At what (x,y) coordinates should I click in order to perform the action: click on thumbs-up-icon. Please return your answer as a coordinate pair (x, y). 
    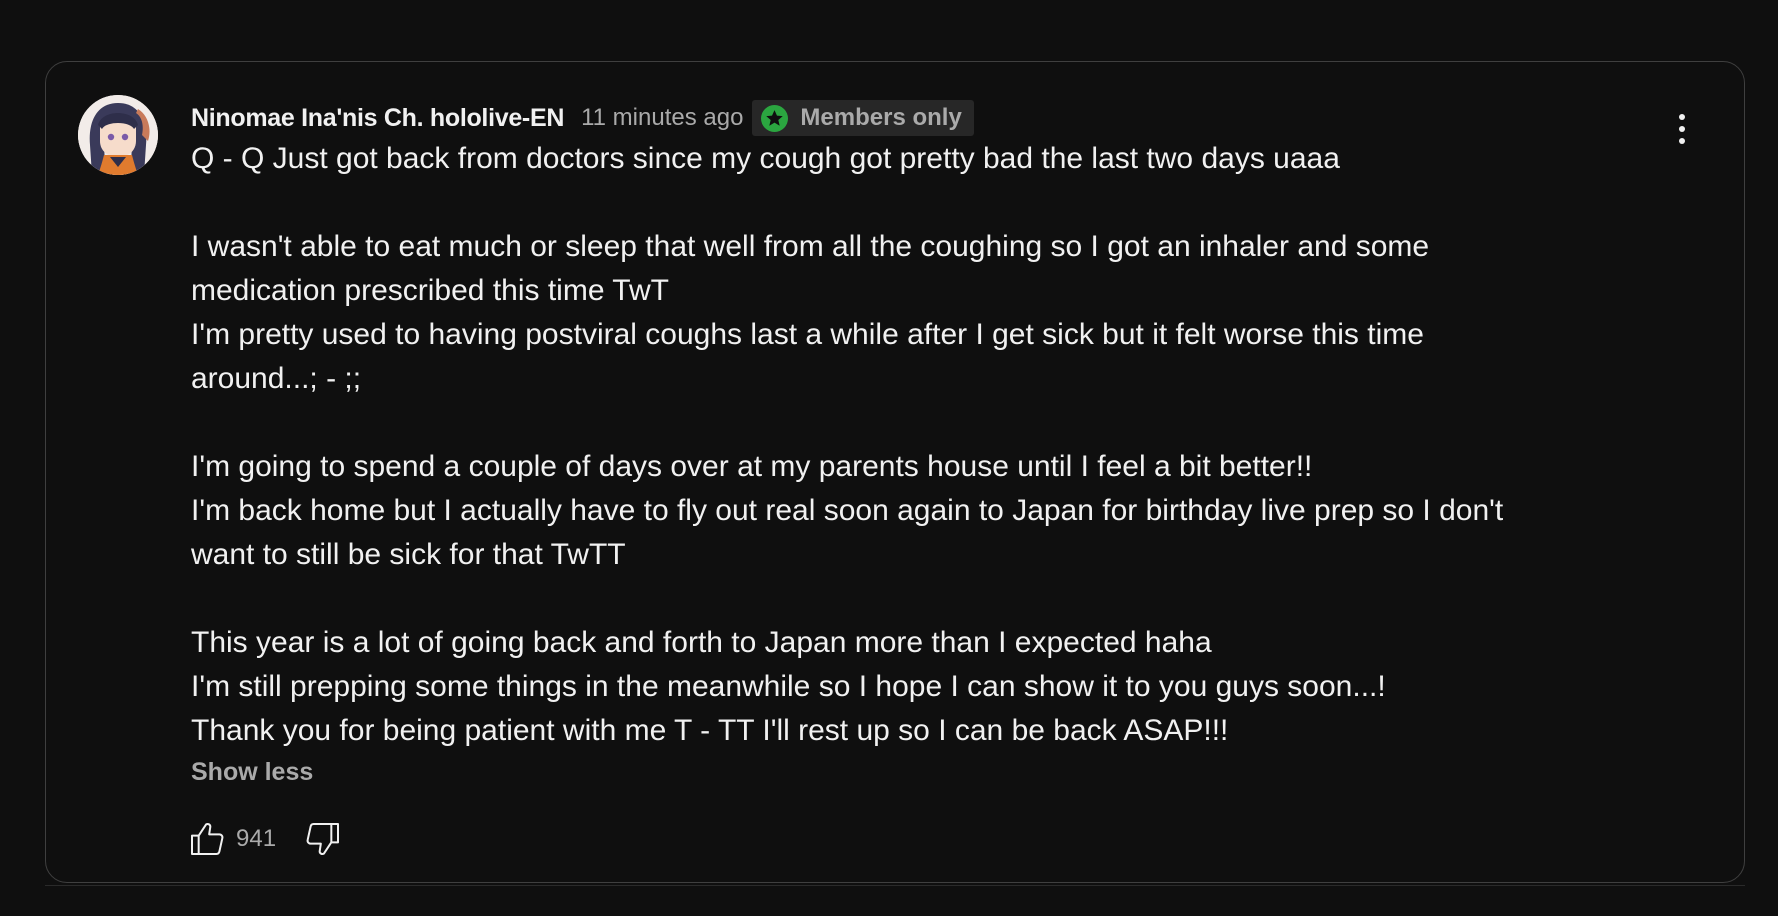
    Looking at the image, I should click on (207, 838).